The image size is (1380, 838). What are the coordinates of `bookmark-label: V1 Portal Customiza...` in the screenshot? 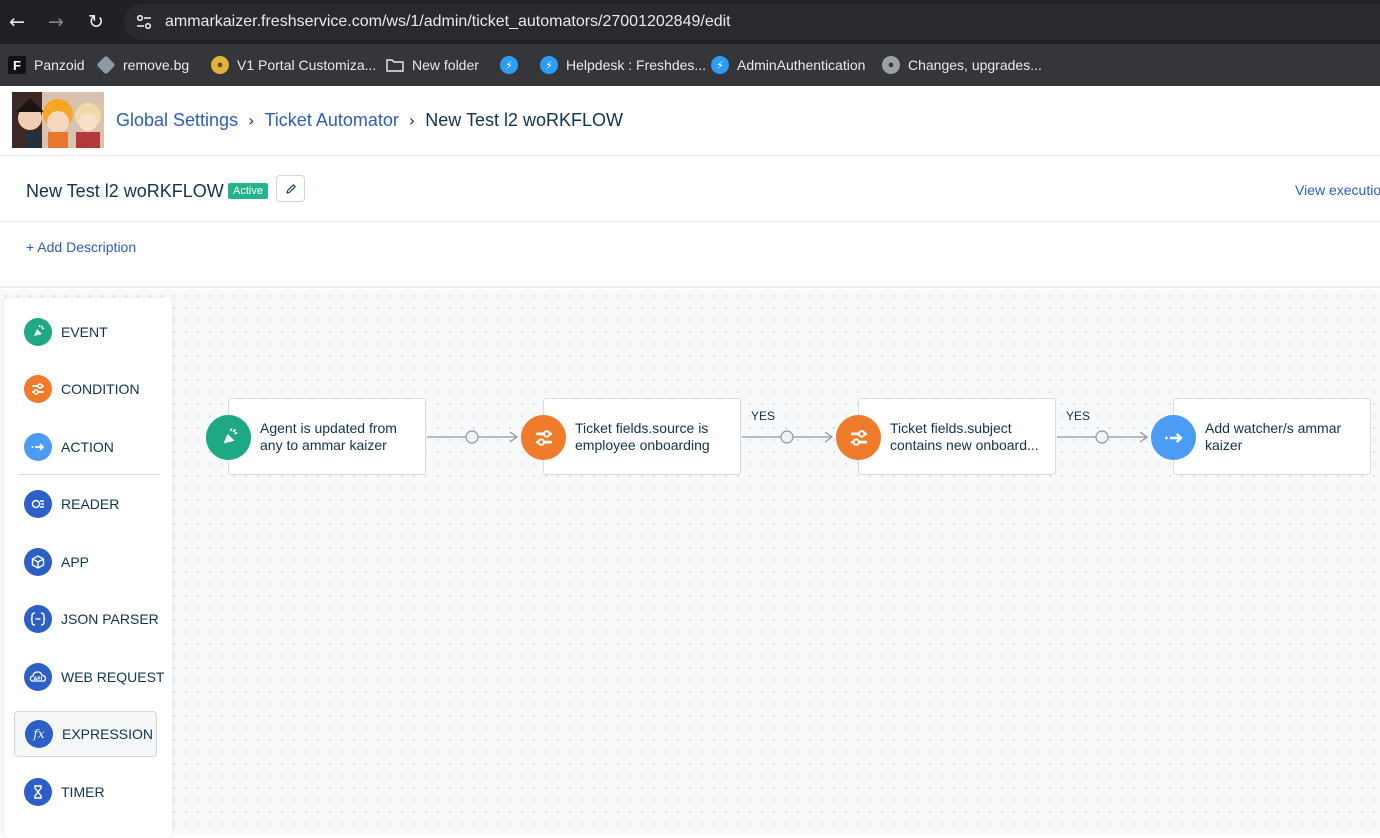 It's located at (307, 65).